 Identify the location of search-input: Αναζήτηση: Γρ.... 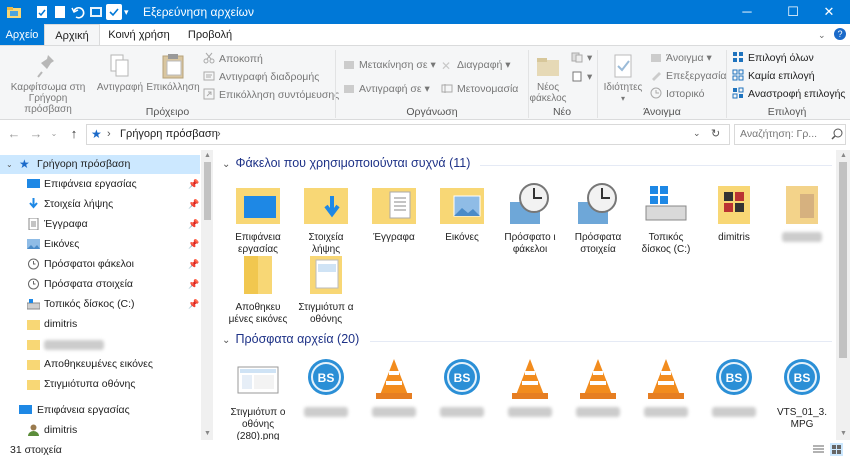
(790, 134).